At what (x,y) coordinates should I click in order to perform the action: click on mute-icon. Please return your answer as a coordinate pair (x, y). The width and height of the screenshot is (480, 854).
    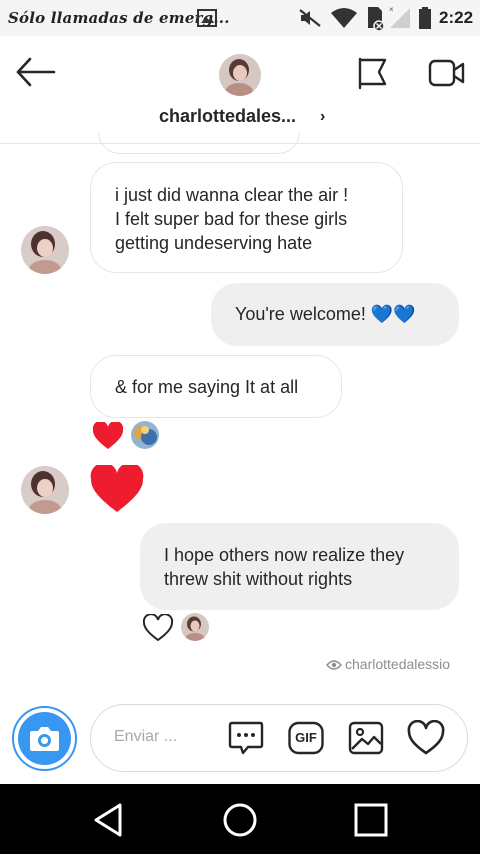
    Looking at the image, I should click on (310, 18).